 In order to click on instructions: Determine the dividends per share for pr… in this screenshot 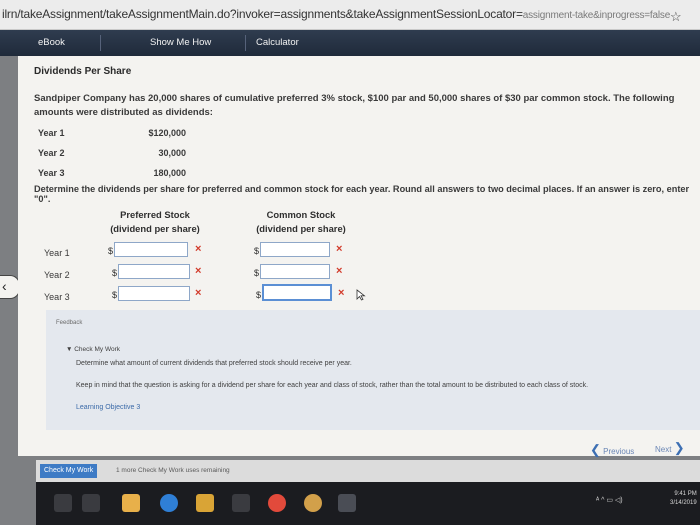, I will do `click(362, 194)`.